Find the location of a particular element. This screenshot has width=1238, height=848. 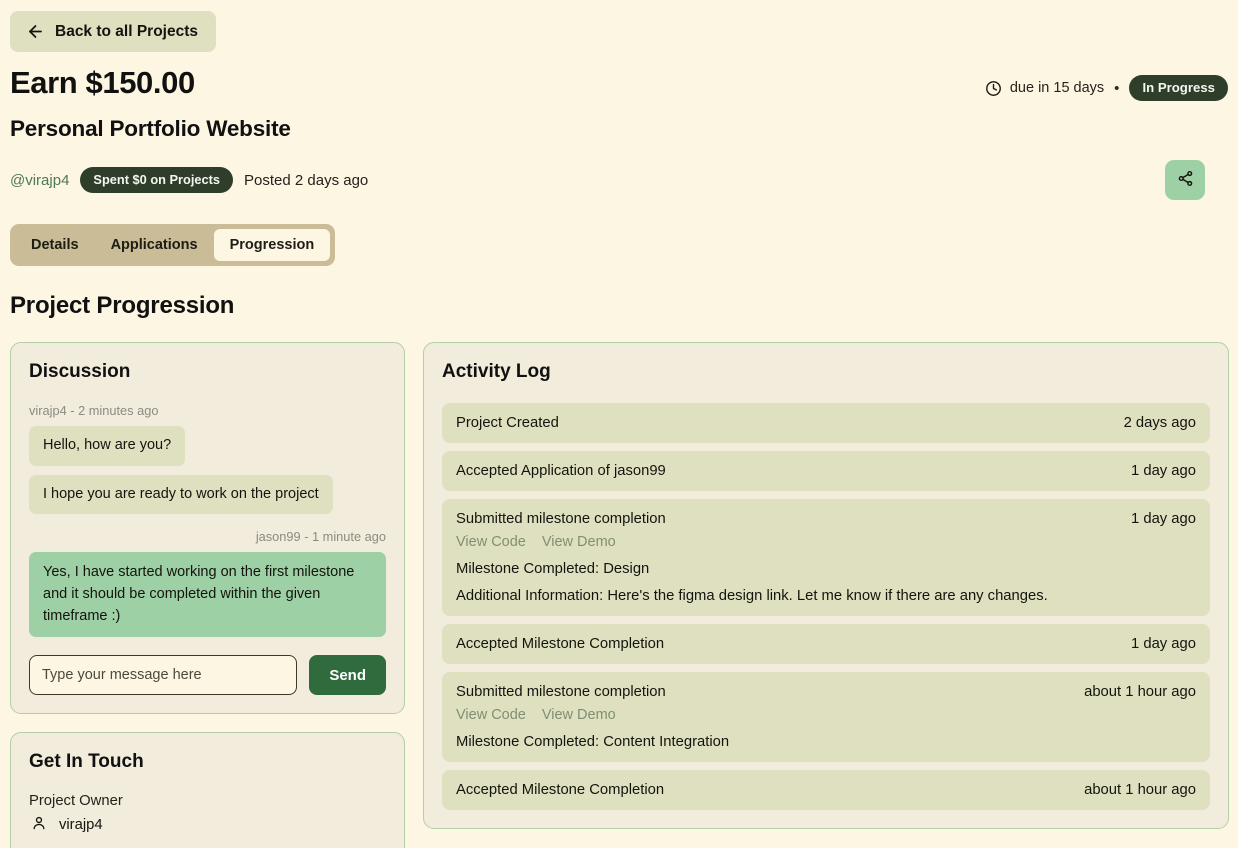

share-button is located at coordinates (1185, 180).